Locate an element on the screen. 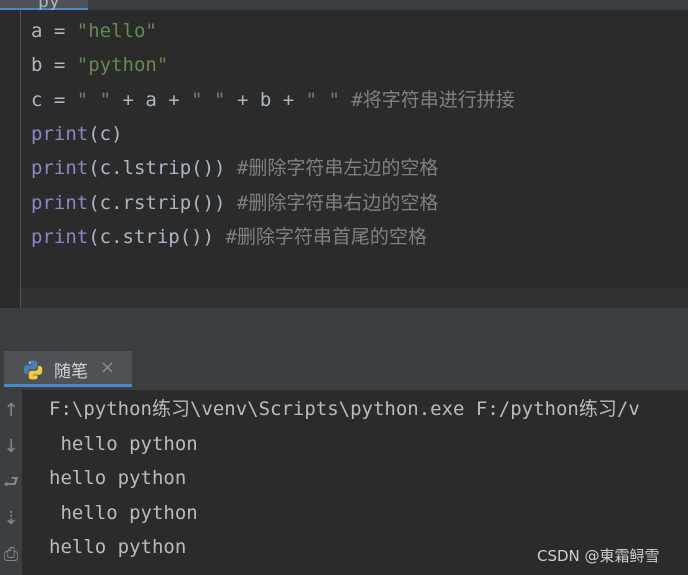 This screenshot has width=688, height=575. arrow-down-icon: ↓ is located at coordinates (11, 447).